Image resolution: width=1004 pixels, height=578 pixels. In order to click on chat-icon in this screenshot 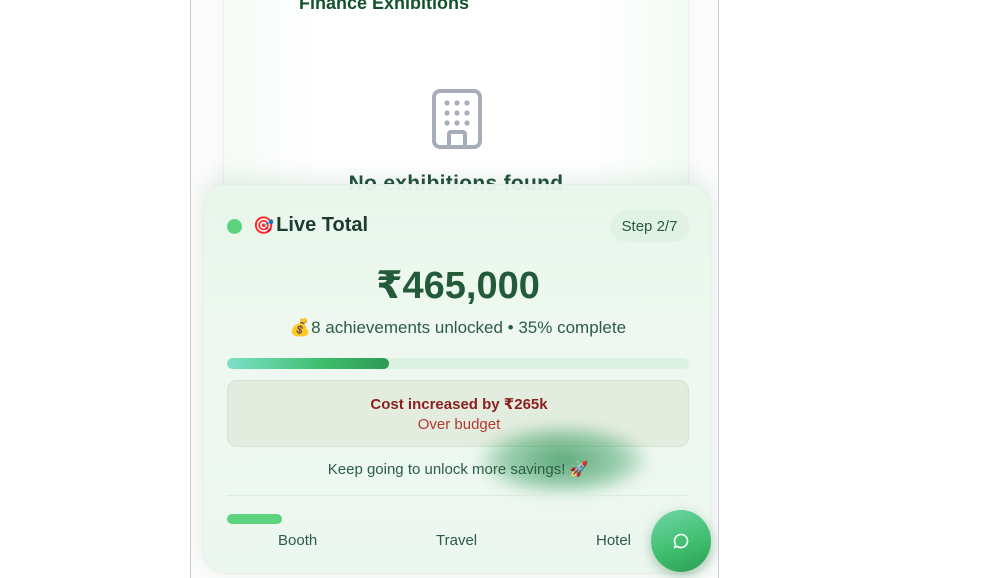, I will do `click(681, 541)`.